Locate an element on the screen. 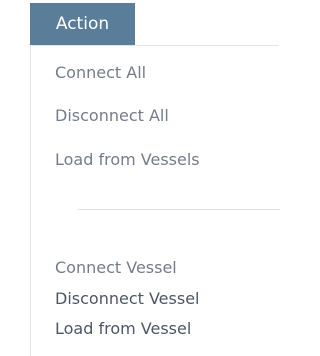 This screenshot has width=320, height=356. menu-item-load-from-vessels: Load from Vessels is located at coordinates (127, 160).